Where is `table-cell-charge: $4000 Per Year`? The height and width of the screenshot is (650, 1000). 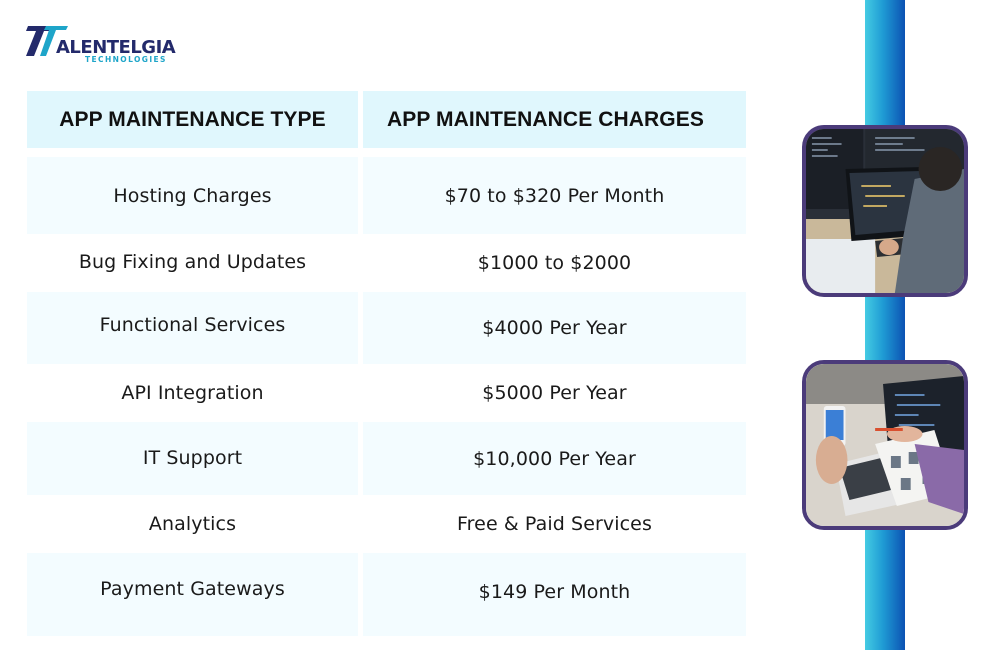
table-cell-charge: $4000 Per Year is located at coordinates (554, 328).